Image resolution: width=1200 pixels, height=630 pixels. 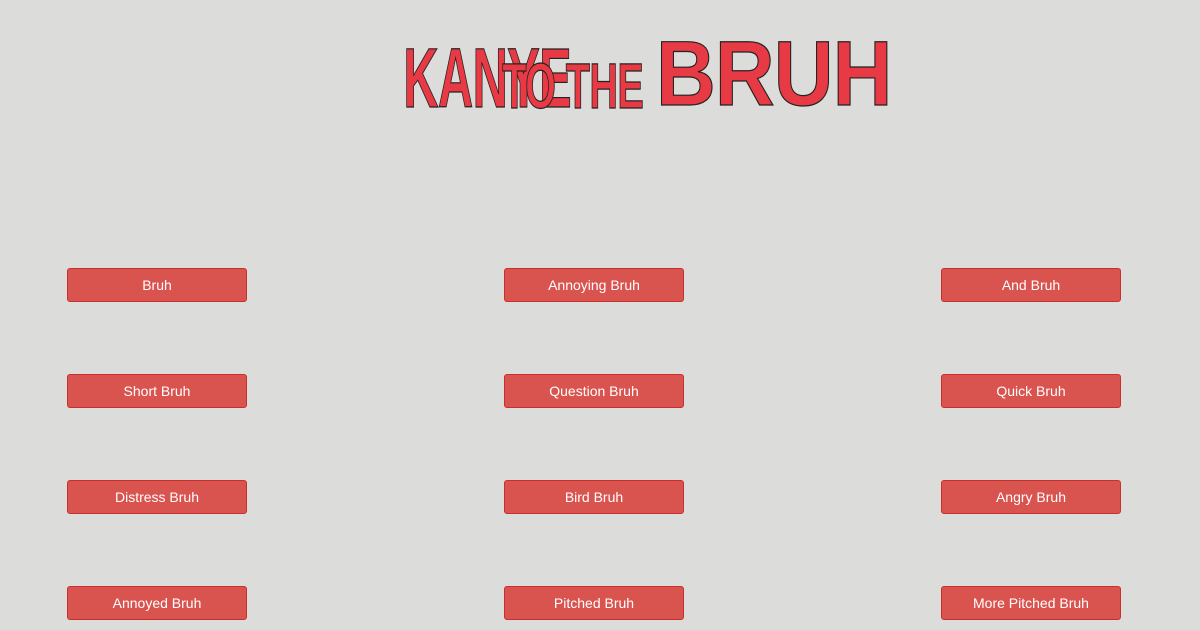 I want to click on pitched-bruh-button: Pitched Bruh, so click(x=594, y=603).